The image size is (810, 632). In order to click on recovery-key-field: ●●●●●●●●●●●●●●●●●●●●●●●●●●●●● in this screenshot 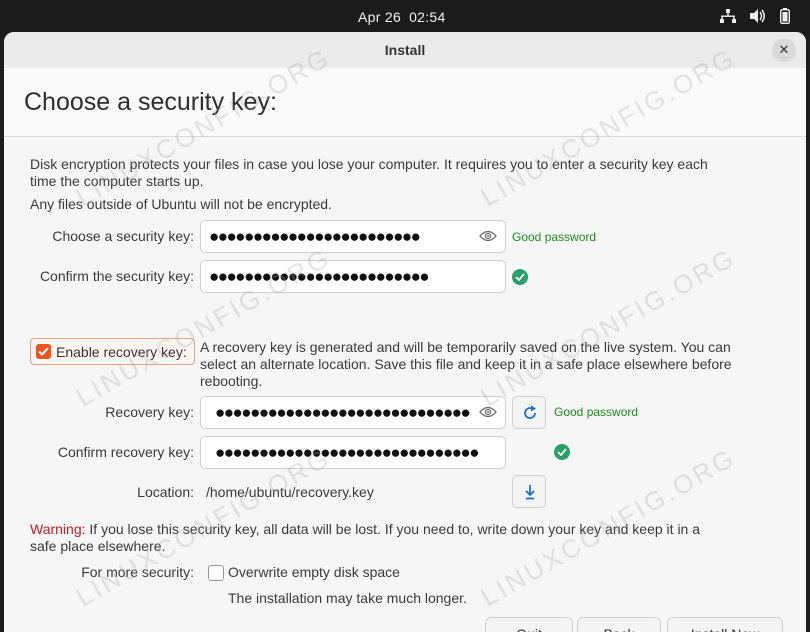, I will do `click(353, 412)`.